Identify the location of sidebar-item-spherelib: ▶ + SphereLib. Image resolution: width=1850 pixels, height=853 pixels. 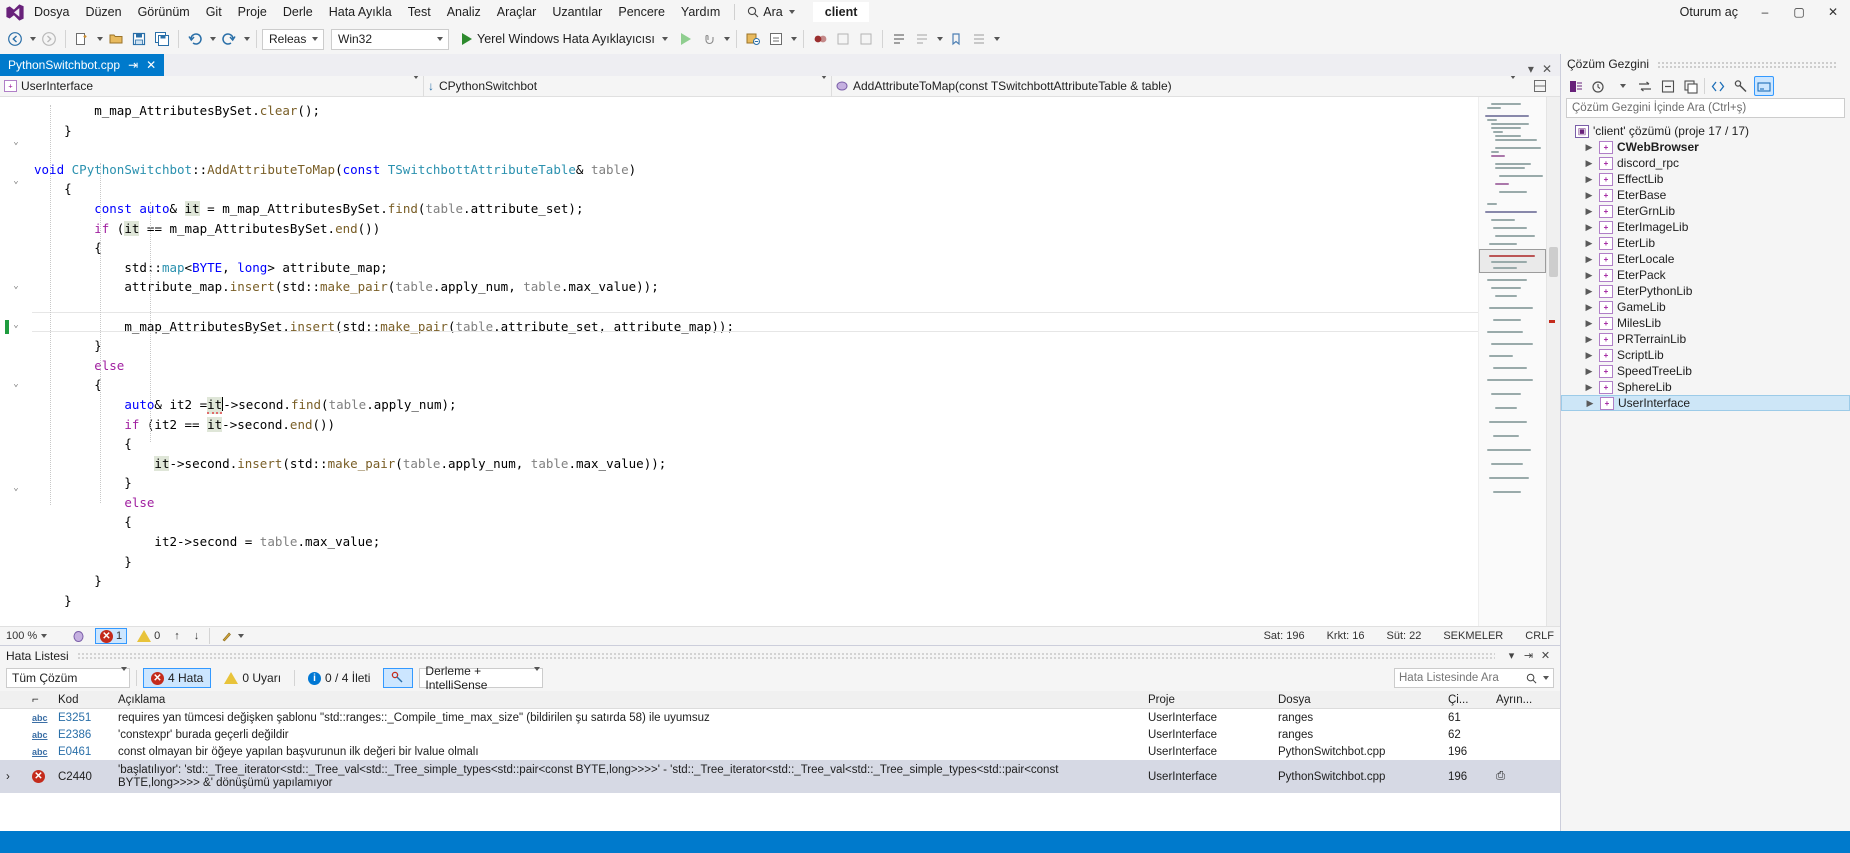
(1705, 387).